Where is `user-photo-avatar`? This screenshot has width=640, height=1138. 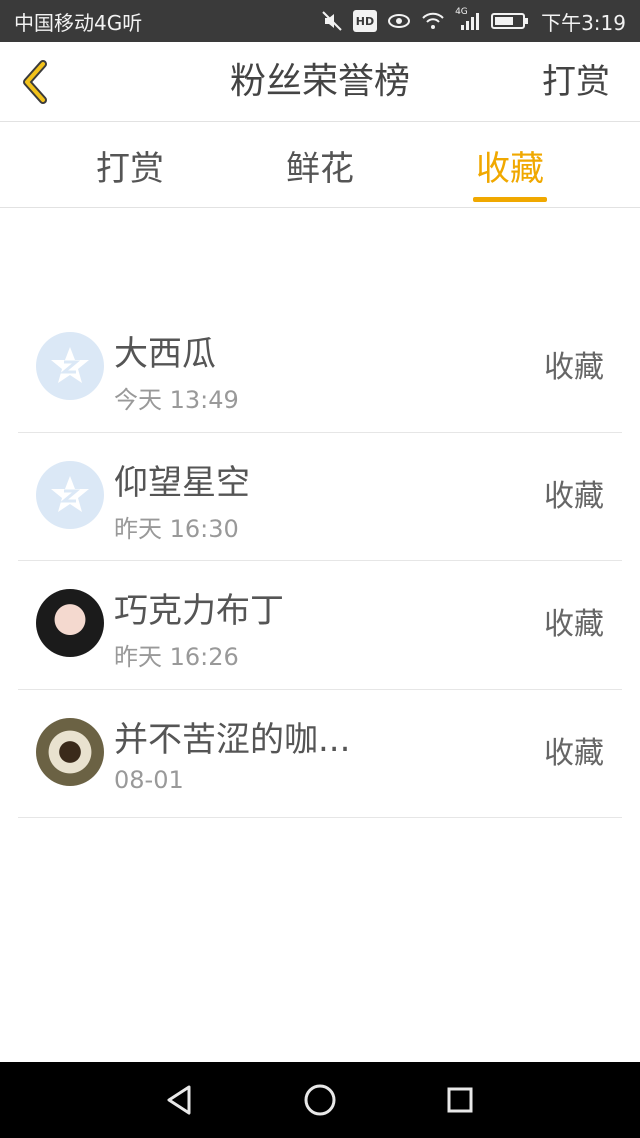 user-photo-avatar is located at coordinates (70, 623).